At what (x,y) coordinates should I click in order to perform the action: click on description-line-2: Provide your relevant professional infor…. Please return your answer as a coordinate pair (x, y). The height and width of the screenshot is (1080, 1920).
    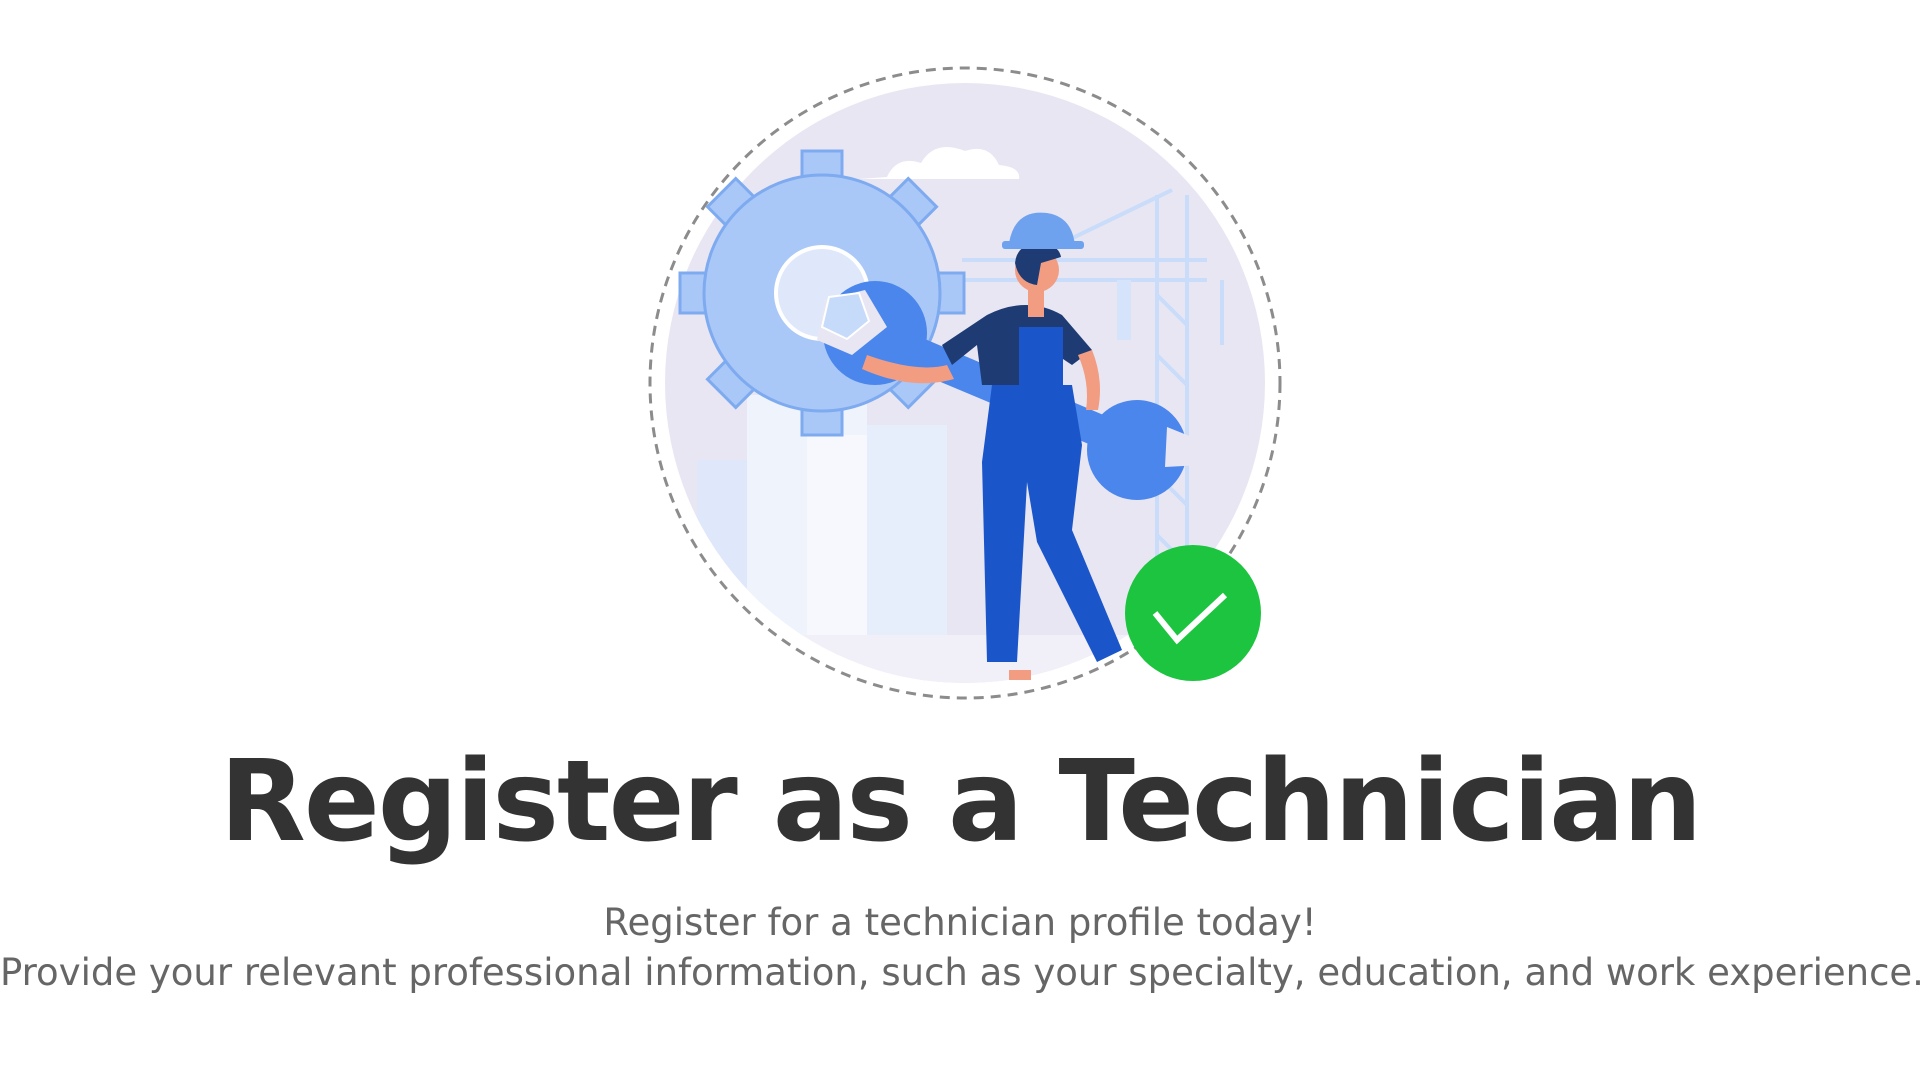
    Looking at the image, I should click on (960, 972).